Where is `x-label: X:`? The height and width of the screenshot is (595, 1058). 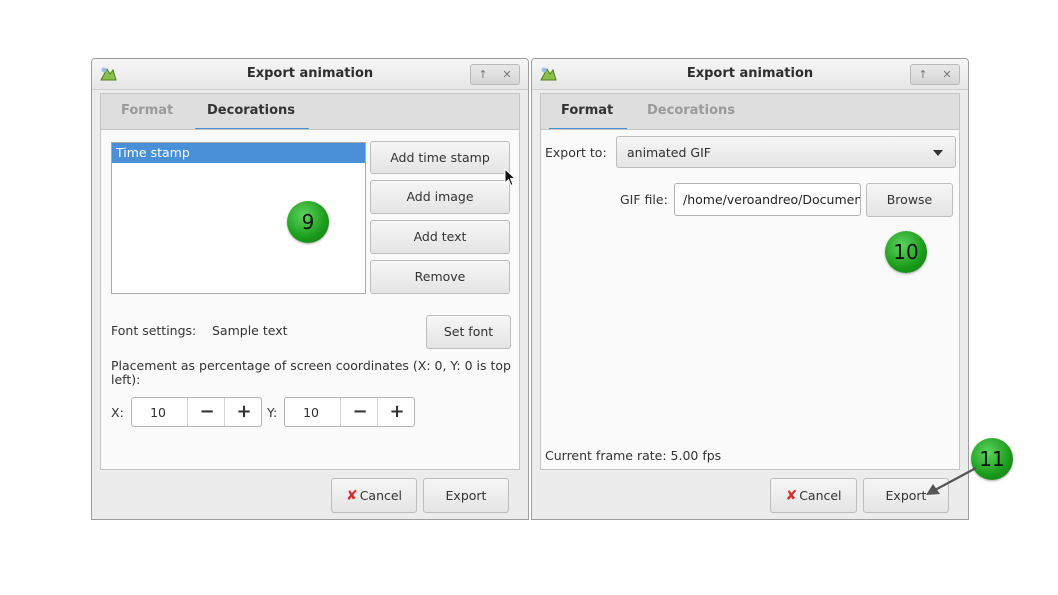
x-label: X: is located at coordinates (117, 412).